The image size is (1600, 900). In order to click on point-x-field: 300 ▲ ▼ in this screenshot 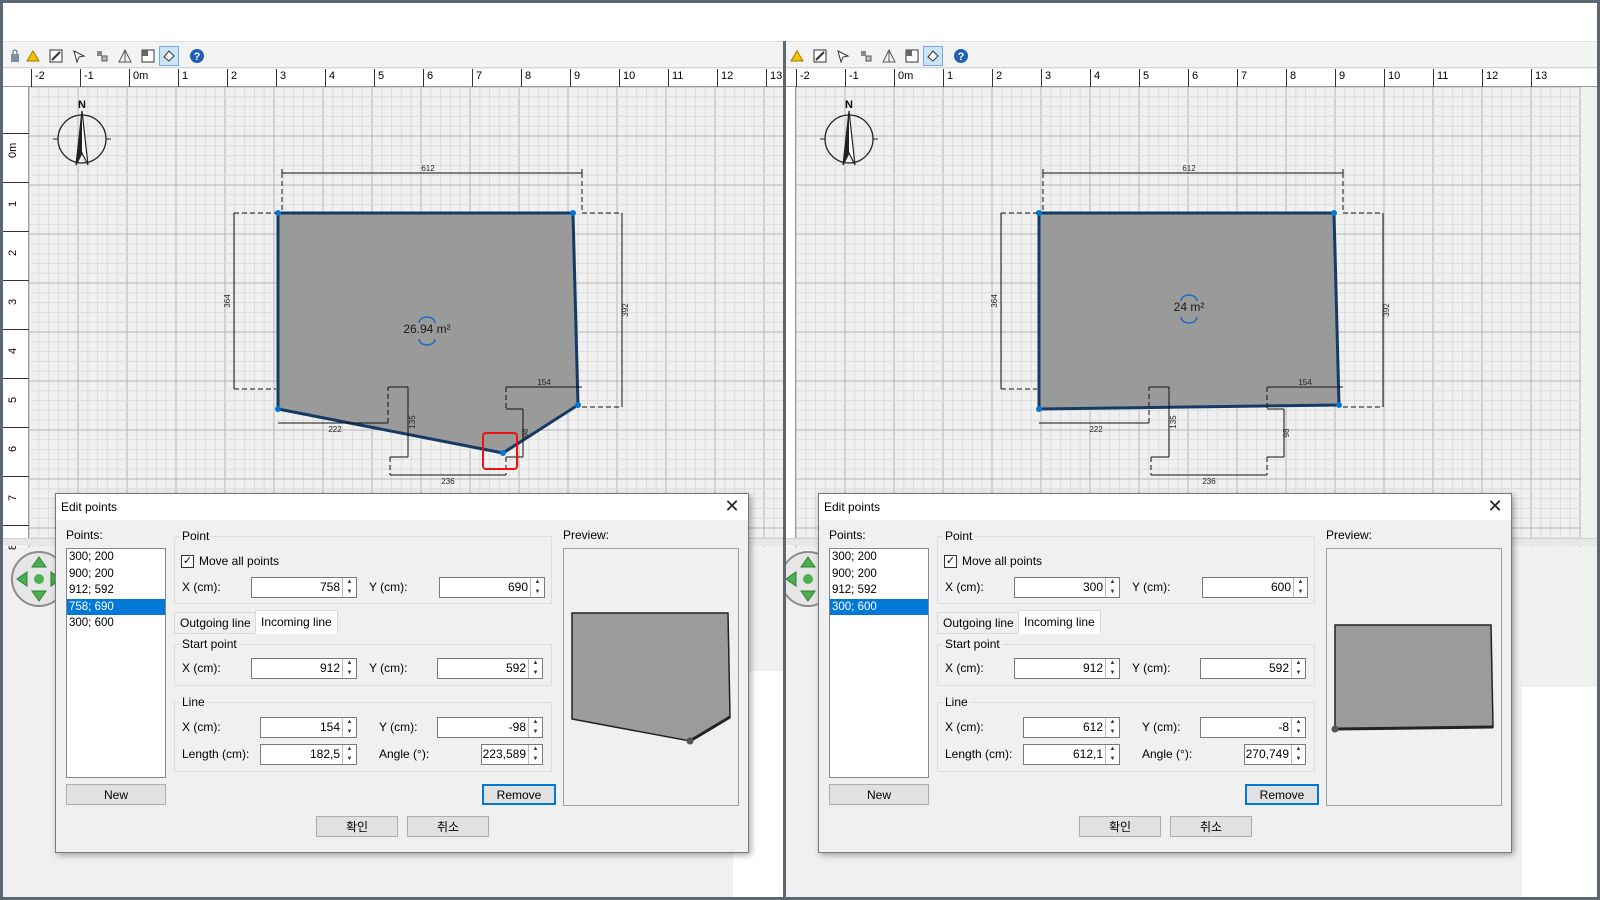, I will do `click(1067, 587)`.